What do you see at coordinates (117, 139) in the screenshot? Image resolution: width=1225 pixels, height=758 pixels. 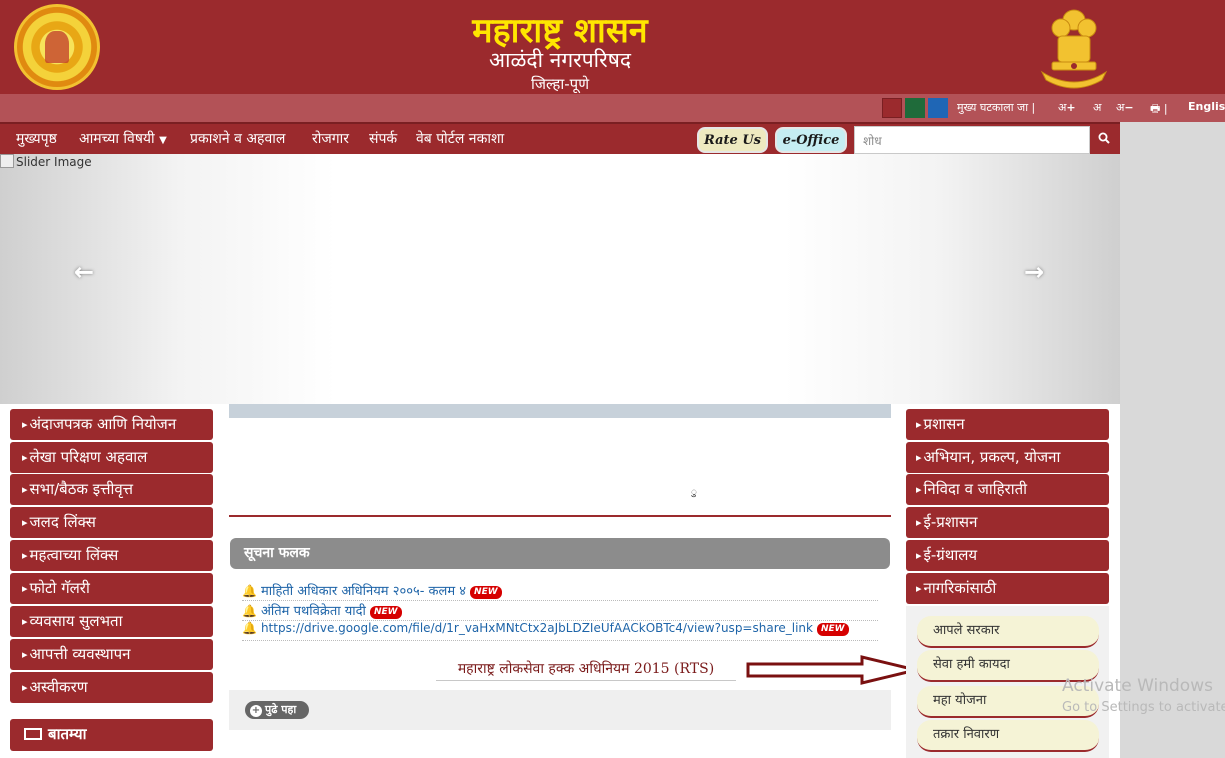 I see `nav-about-label: आमच्या विषयी` at bounding box center [117, 139].